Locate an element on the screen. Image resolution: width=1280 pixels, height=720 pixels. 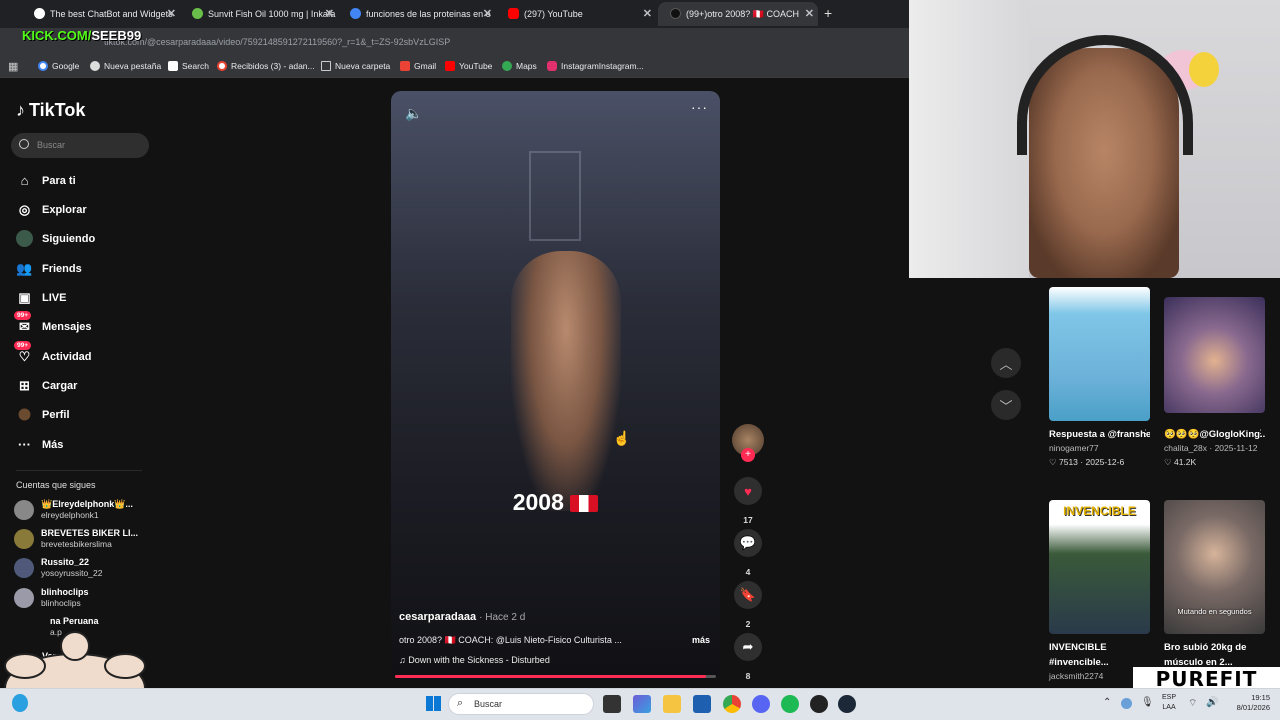
file-explorer-icon is located at coordinates (672, 704).